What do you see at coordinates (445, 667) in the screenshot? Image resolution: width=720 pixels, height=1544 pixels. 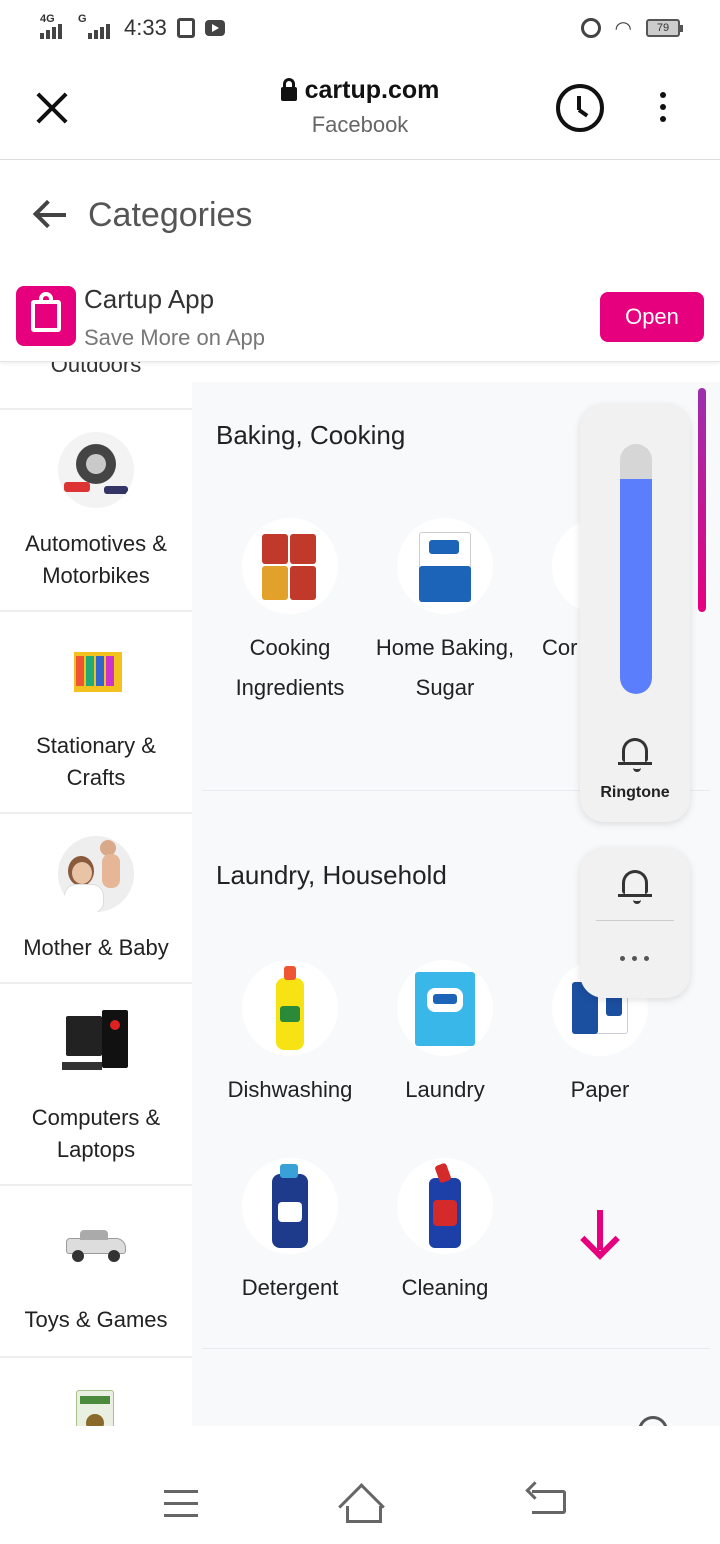 I see `product-label: Home Baking, Sugar` at bounding box center [445, 667].